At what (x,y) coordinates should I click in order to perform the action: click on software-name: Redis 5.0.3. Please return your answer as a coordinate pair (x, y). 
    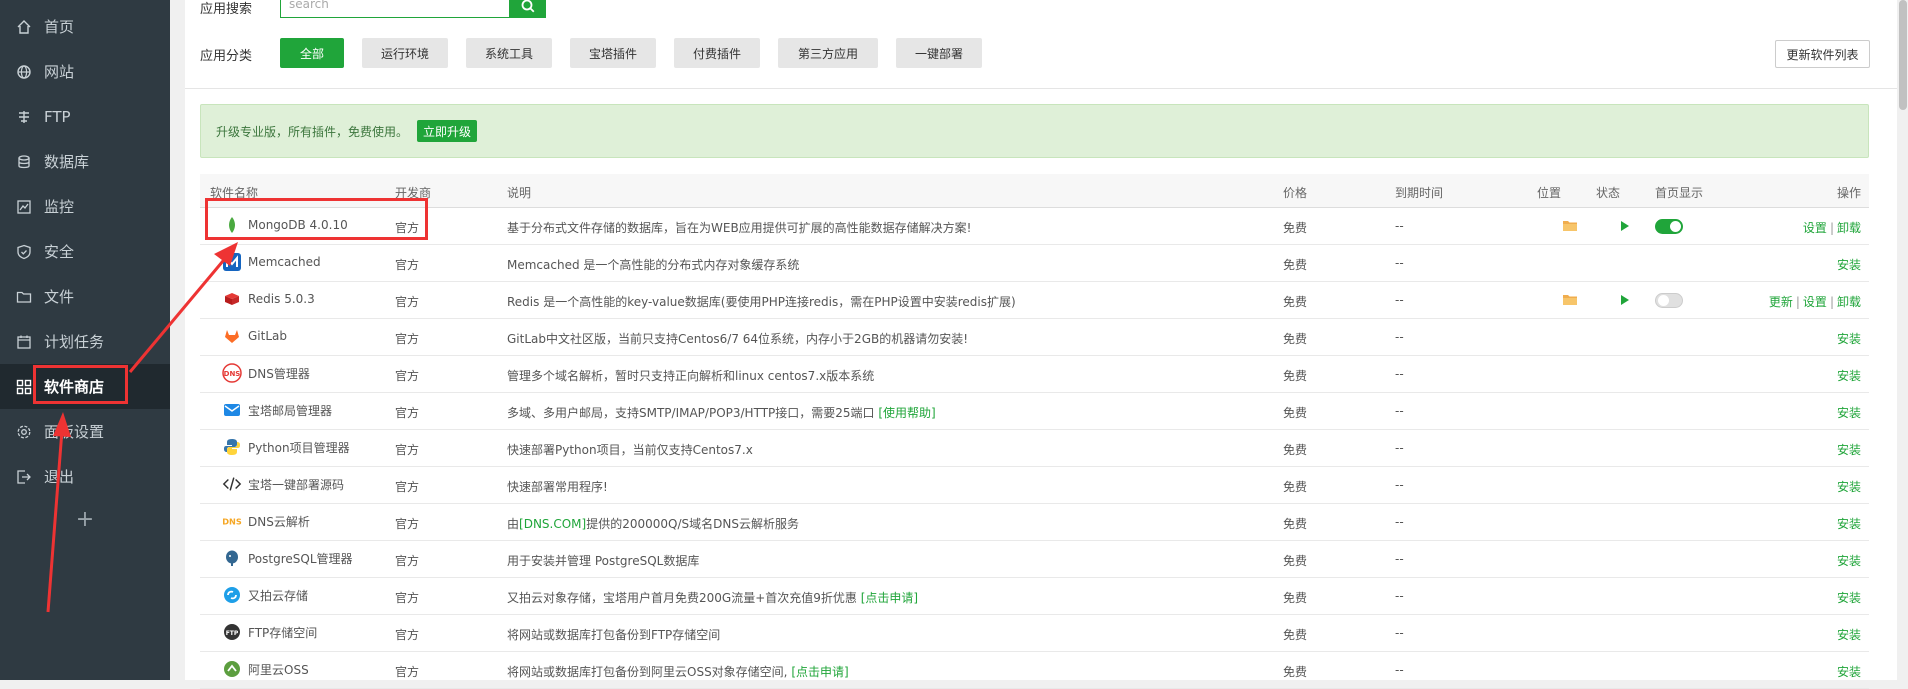
    Looking at the image, I should click on (268, 299).